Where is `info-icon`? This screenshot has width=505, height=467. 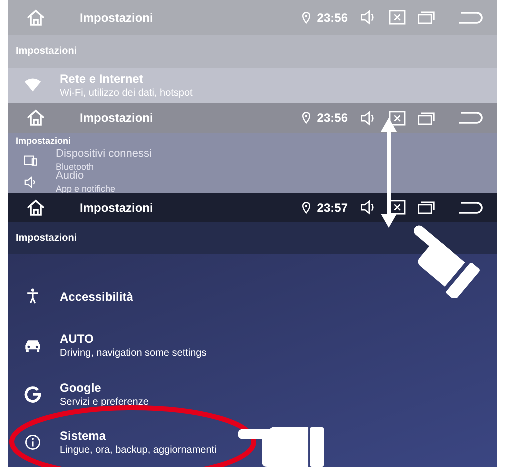
info-icon is located at coordinates (33, 443).